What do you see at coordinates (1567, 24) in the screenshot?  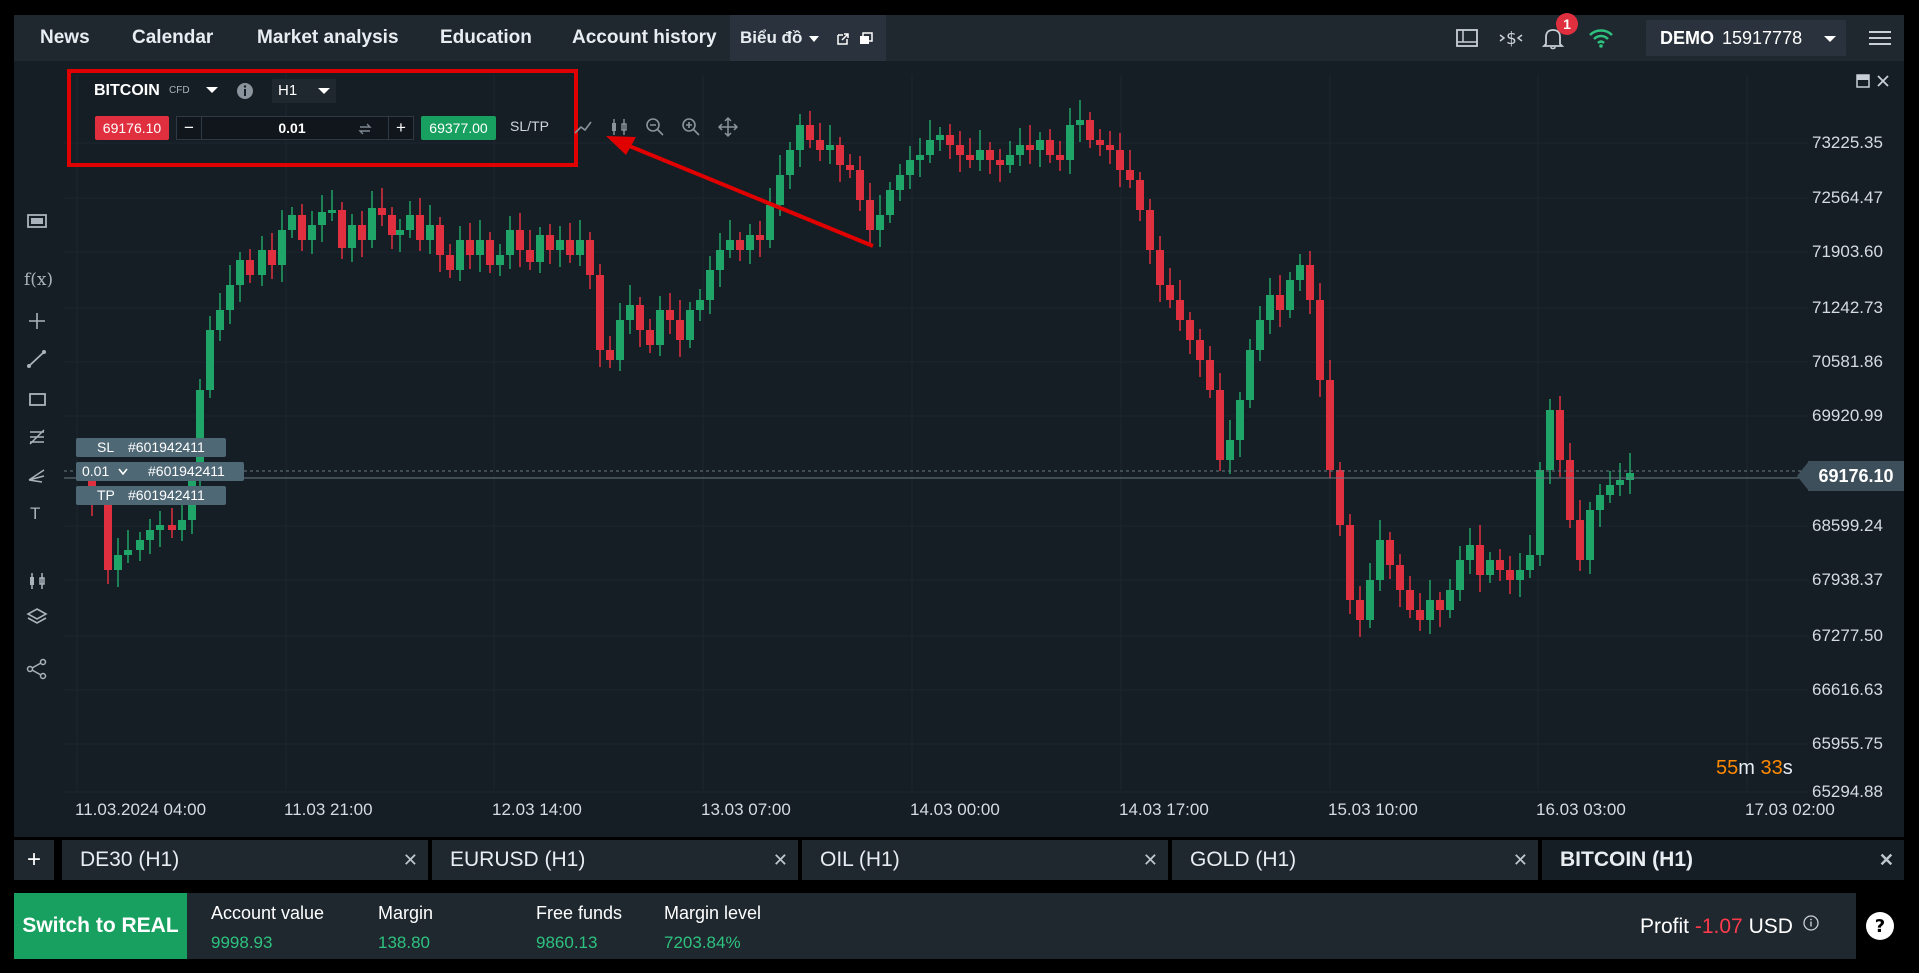 I see `notification-badge: 1` at bounding box center [1567, 24].